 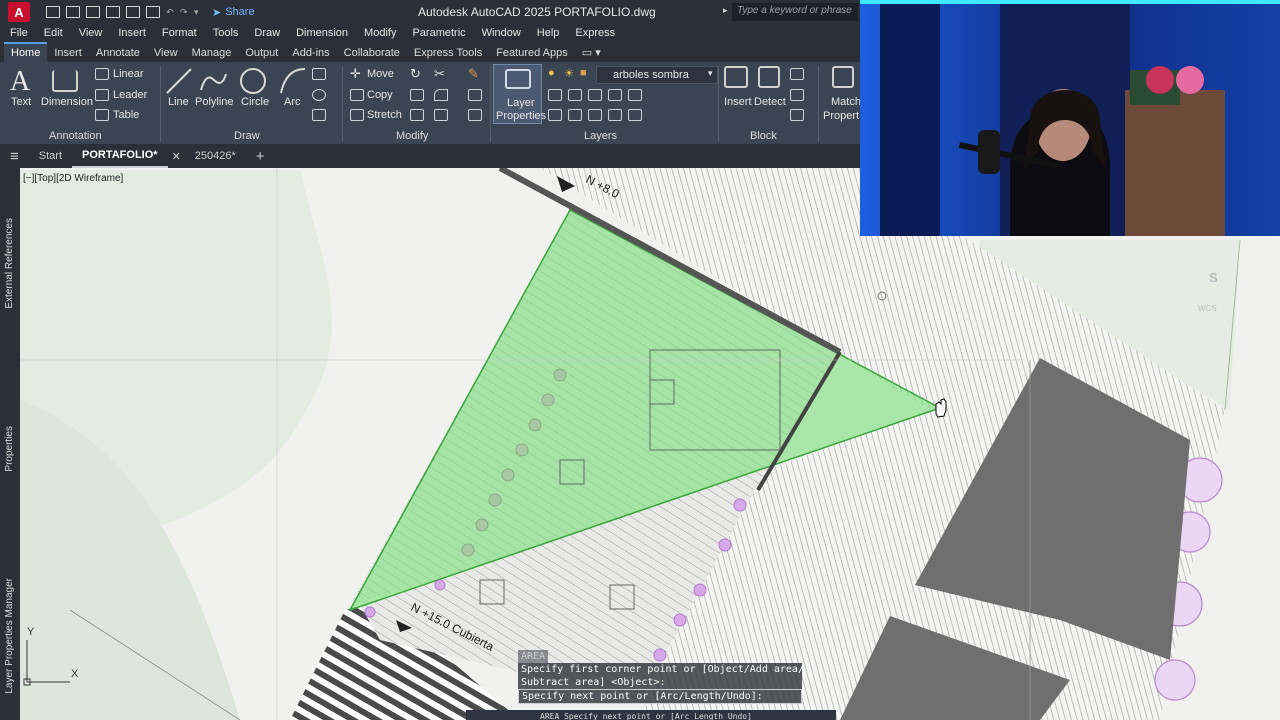 What do you see at coordinates (128, 74) in the screenshot?
I see `linear-button: Linear` at bounding box center [128, 74].